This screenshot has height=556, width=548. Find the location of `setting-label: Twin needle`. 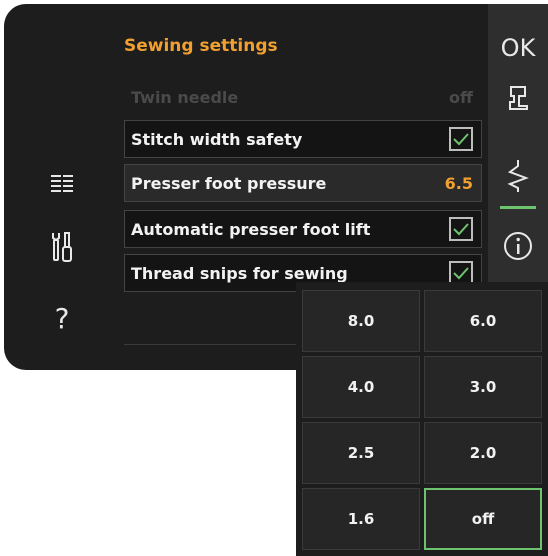

setting-label: Twin needle is located at coordinates (185, 97).